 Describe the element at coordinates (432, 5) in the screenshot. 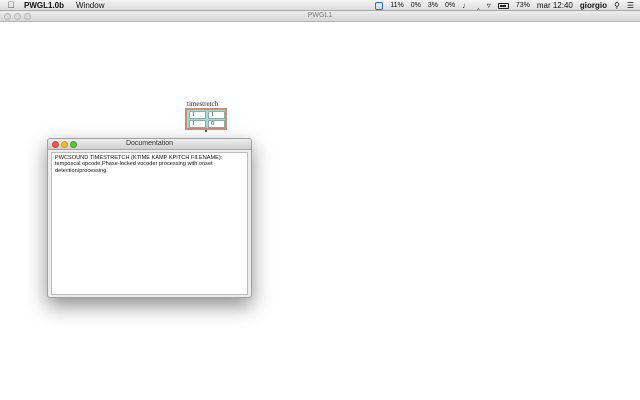

I see `cpu-usage-3: 3%` at that location.